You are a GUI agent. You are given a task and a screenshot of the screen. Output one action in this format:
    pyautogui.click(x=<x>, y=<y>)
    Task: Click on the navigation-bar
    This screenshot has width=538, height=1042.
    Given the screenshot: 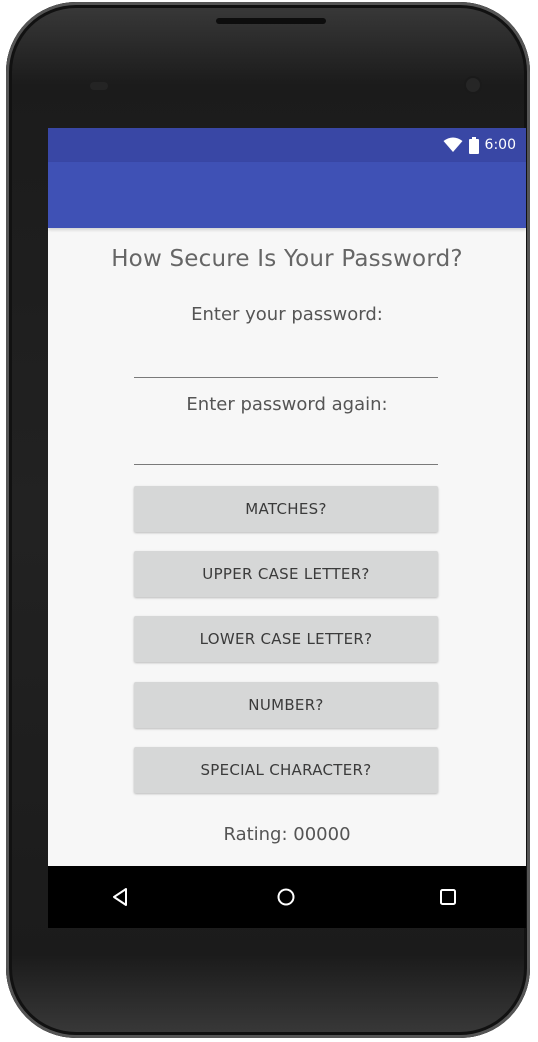 What is the action you would take?
    pyautogui.click(x=287, y=897)
    